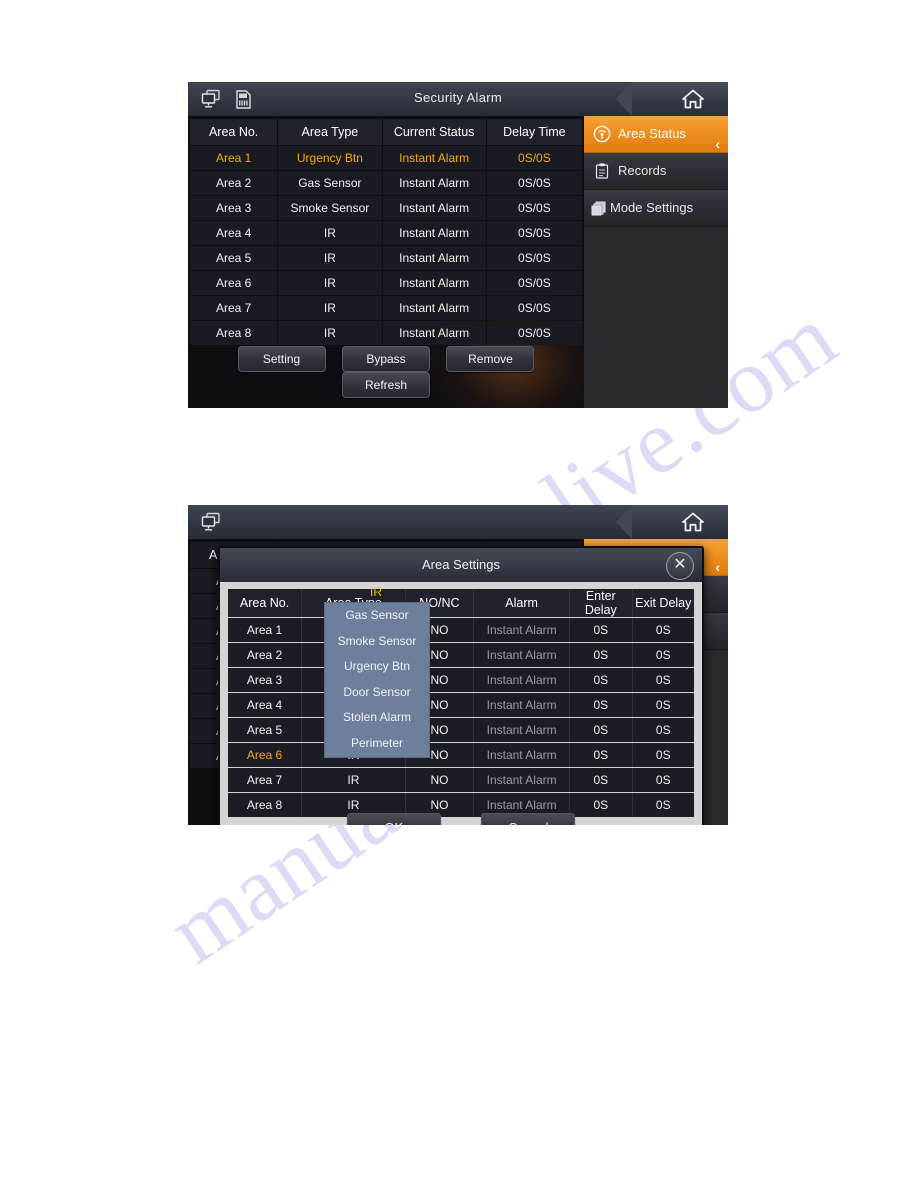  I want to click on table-row: Area 7 IR NO Instant Alarm 0S 0S, so click(461, 780).